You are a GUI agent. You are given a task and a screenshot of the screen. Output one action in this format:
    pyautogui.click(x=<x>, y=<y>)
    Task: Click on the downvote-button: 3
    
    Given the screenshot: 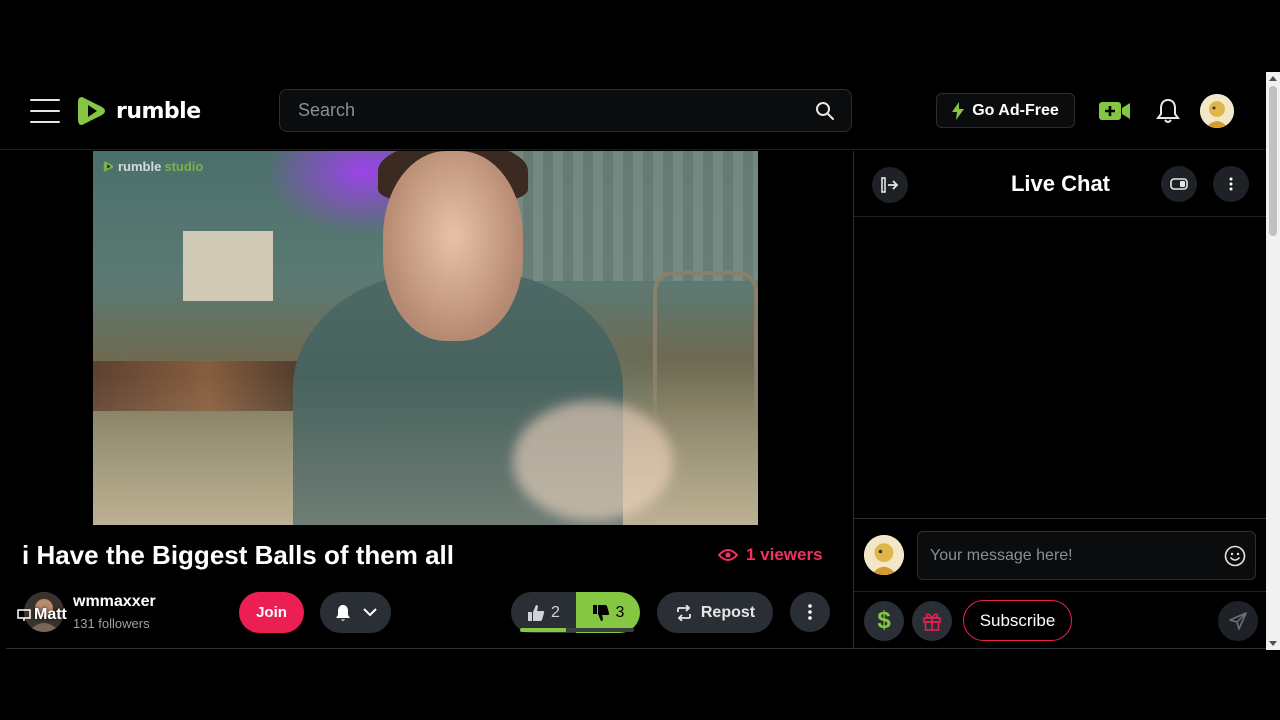 What is the action you would take?
    pyautogui.click(x=608, y=612)
    